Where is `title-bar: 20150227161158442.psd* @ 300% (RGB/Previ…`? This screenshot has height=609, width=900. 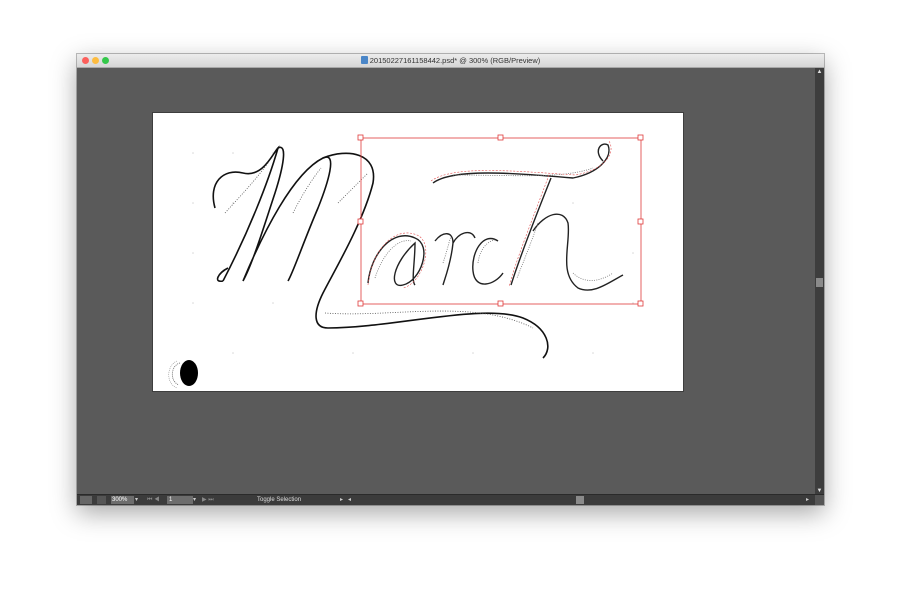 title-bar: 20150227161158442.psd* @ 300% (RGB/Previ… is located at coordinates (450, 61).